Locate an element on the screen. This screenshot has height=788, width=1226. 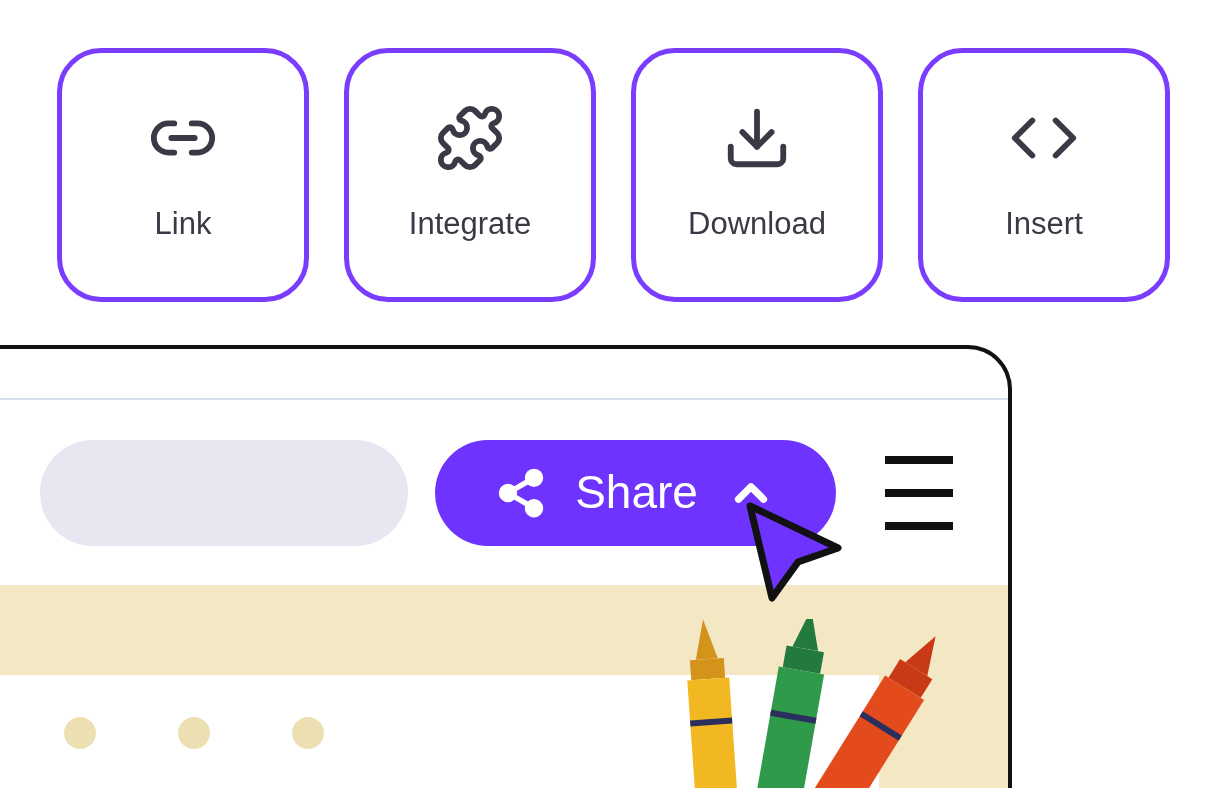
action-button: Integrate is located at coordinates (470, 175).